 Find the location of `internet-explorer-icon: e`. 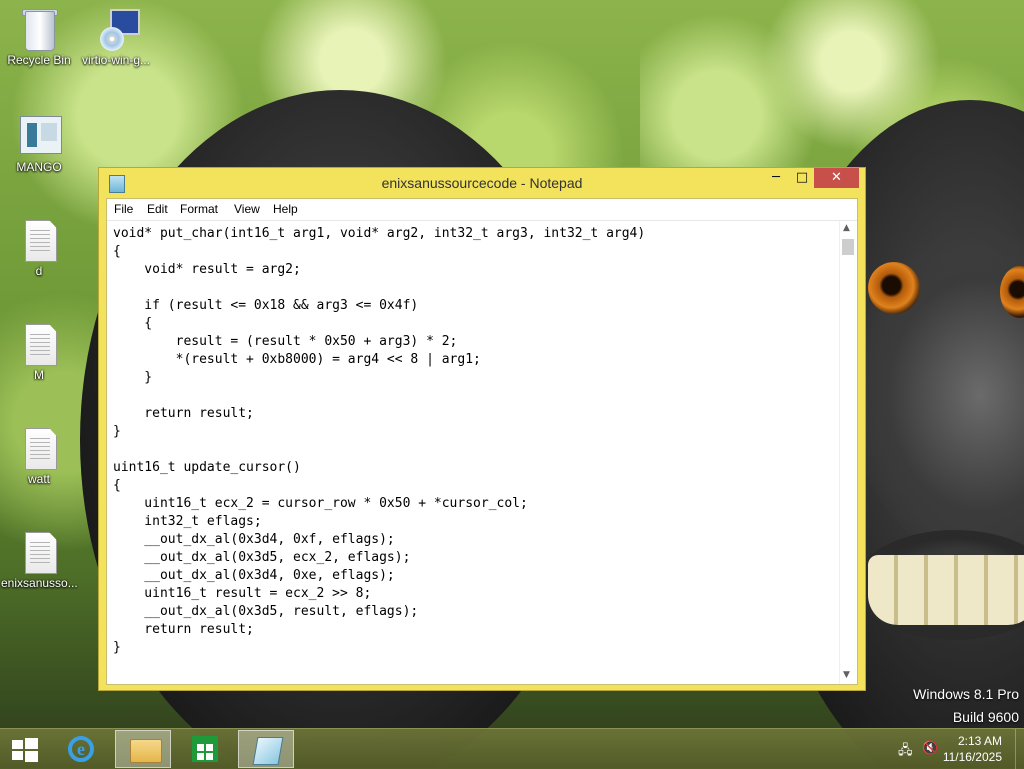

internet-explorer-icon: e is located at coordinates (81, 749).